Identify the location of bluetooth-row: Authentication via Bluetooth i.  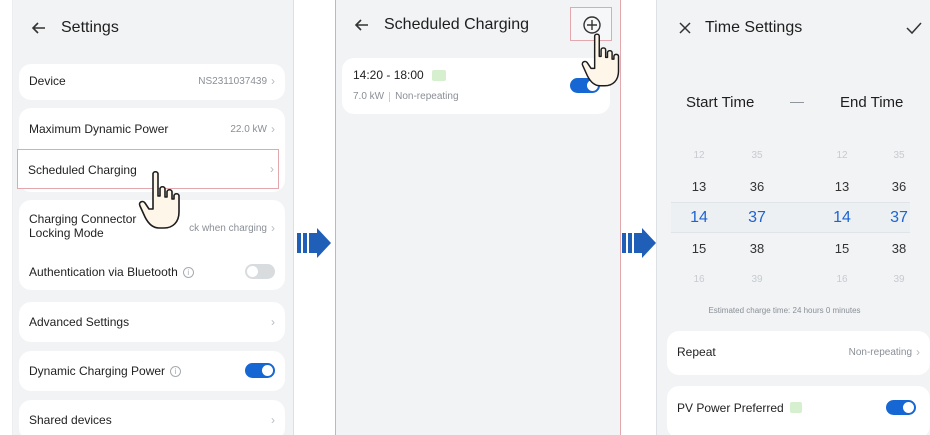
(152, 271).